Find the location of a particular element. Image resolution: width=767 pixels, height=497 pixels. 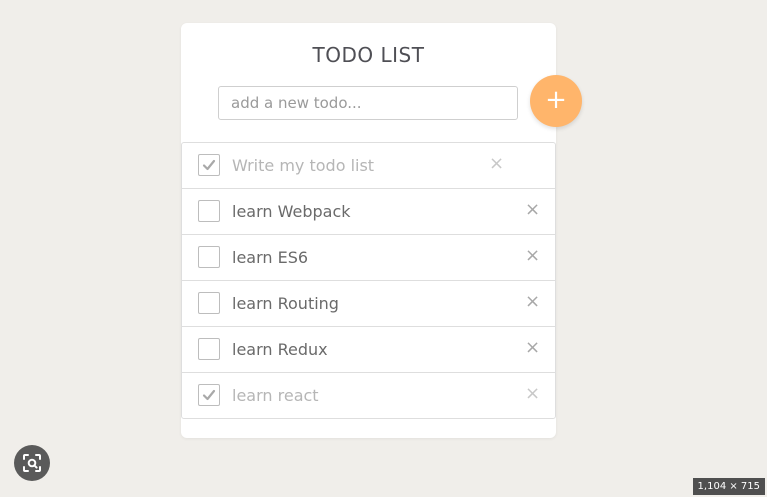

page-title: TODO LIST is located at coordinates (368, 55).